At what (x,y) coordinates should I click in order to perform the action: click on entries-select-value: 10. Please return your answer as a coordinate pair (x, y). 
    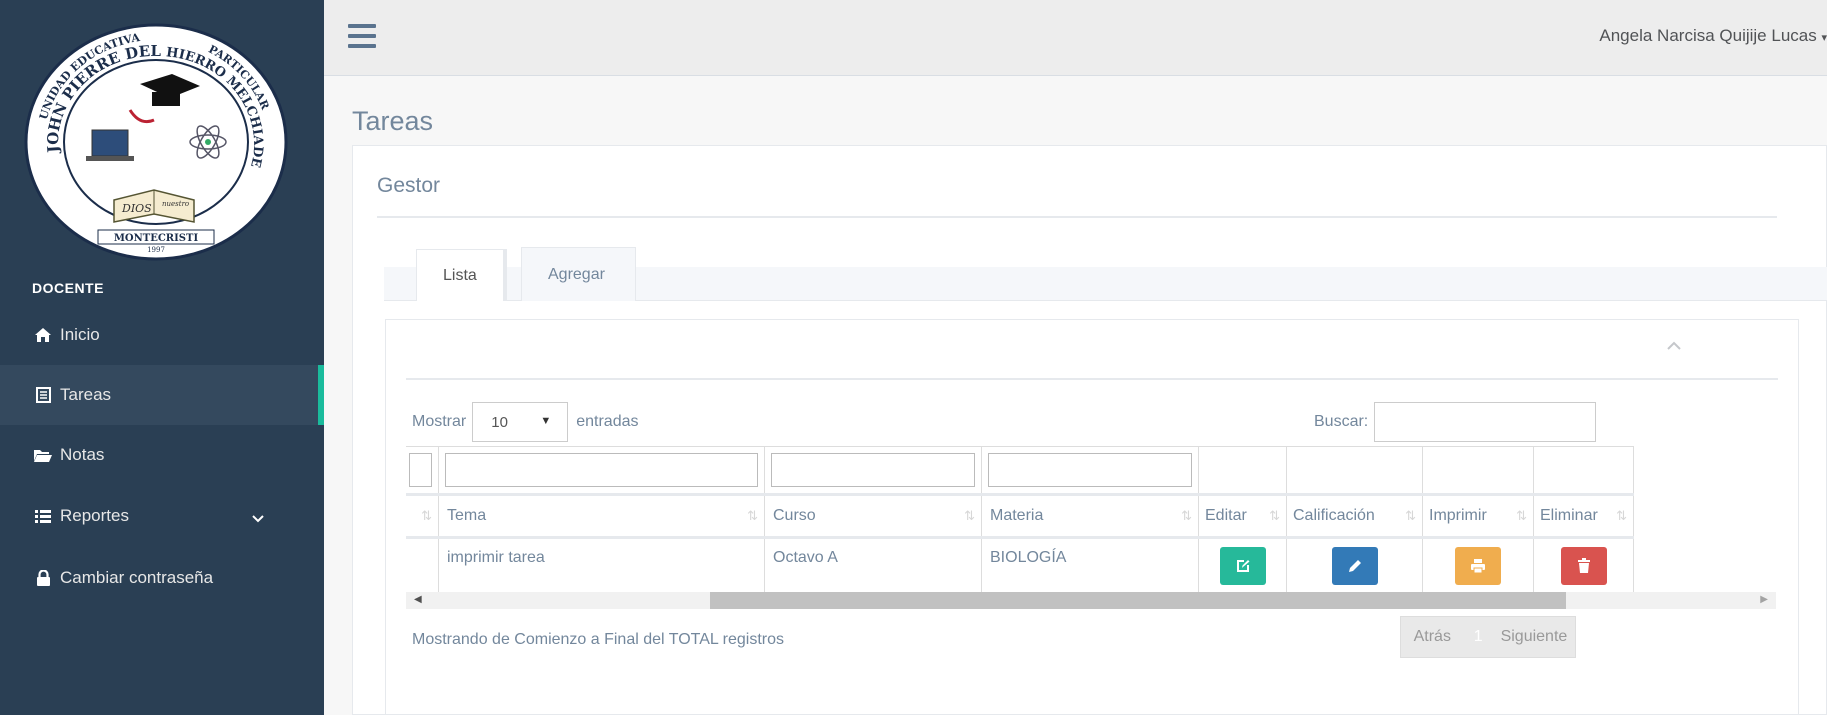
    Looking at the image, I should click on (499, 422).